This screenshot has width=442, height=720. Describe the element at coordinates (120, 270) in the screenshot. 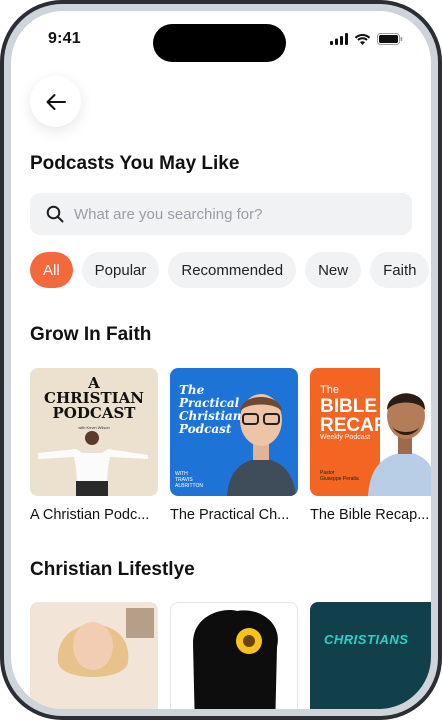

I see `chip-popular: Popular` at that location.